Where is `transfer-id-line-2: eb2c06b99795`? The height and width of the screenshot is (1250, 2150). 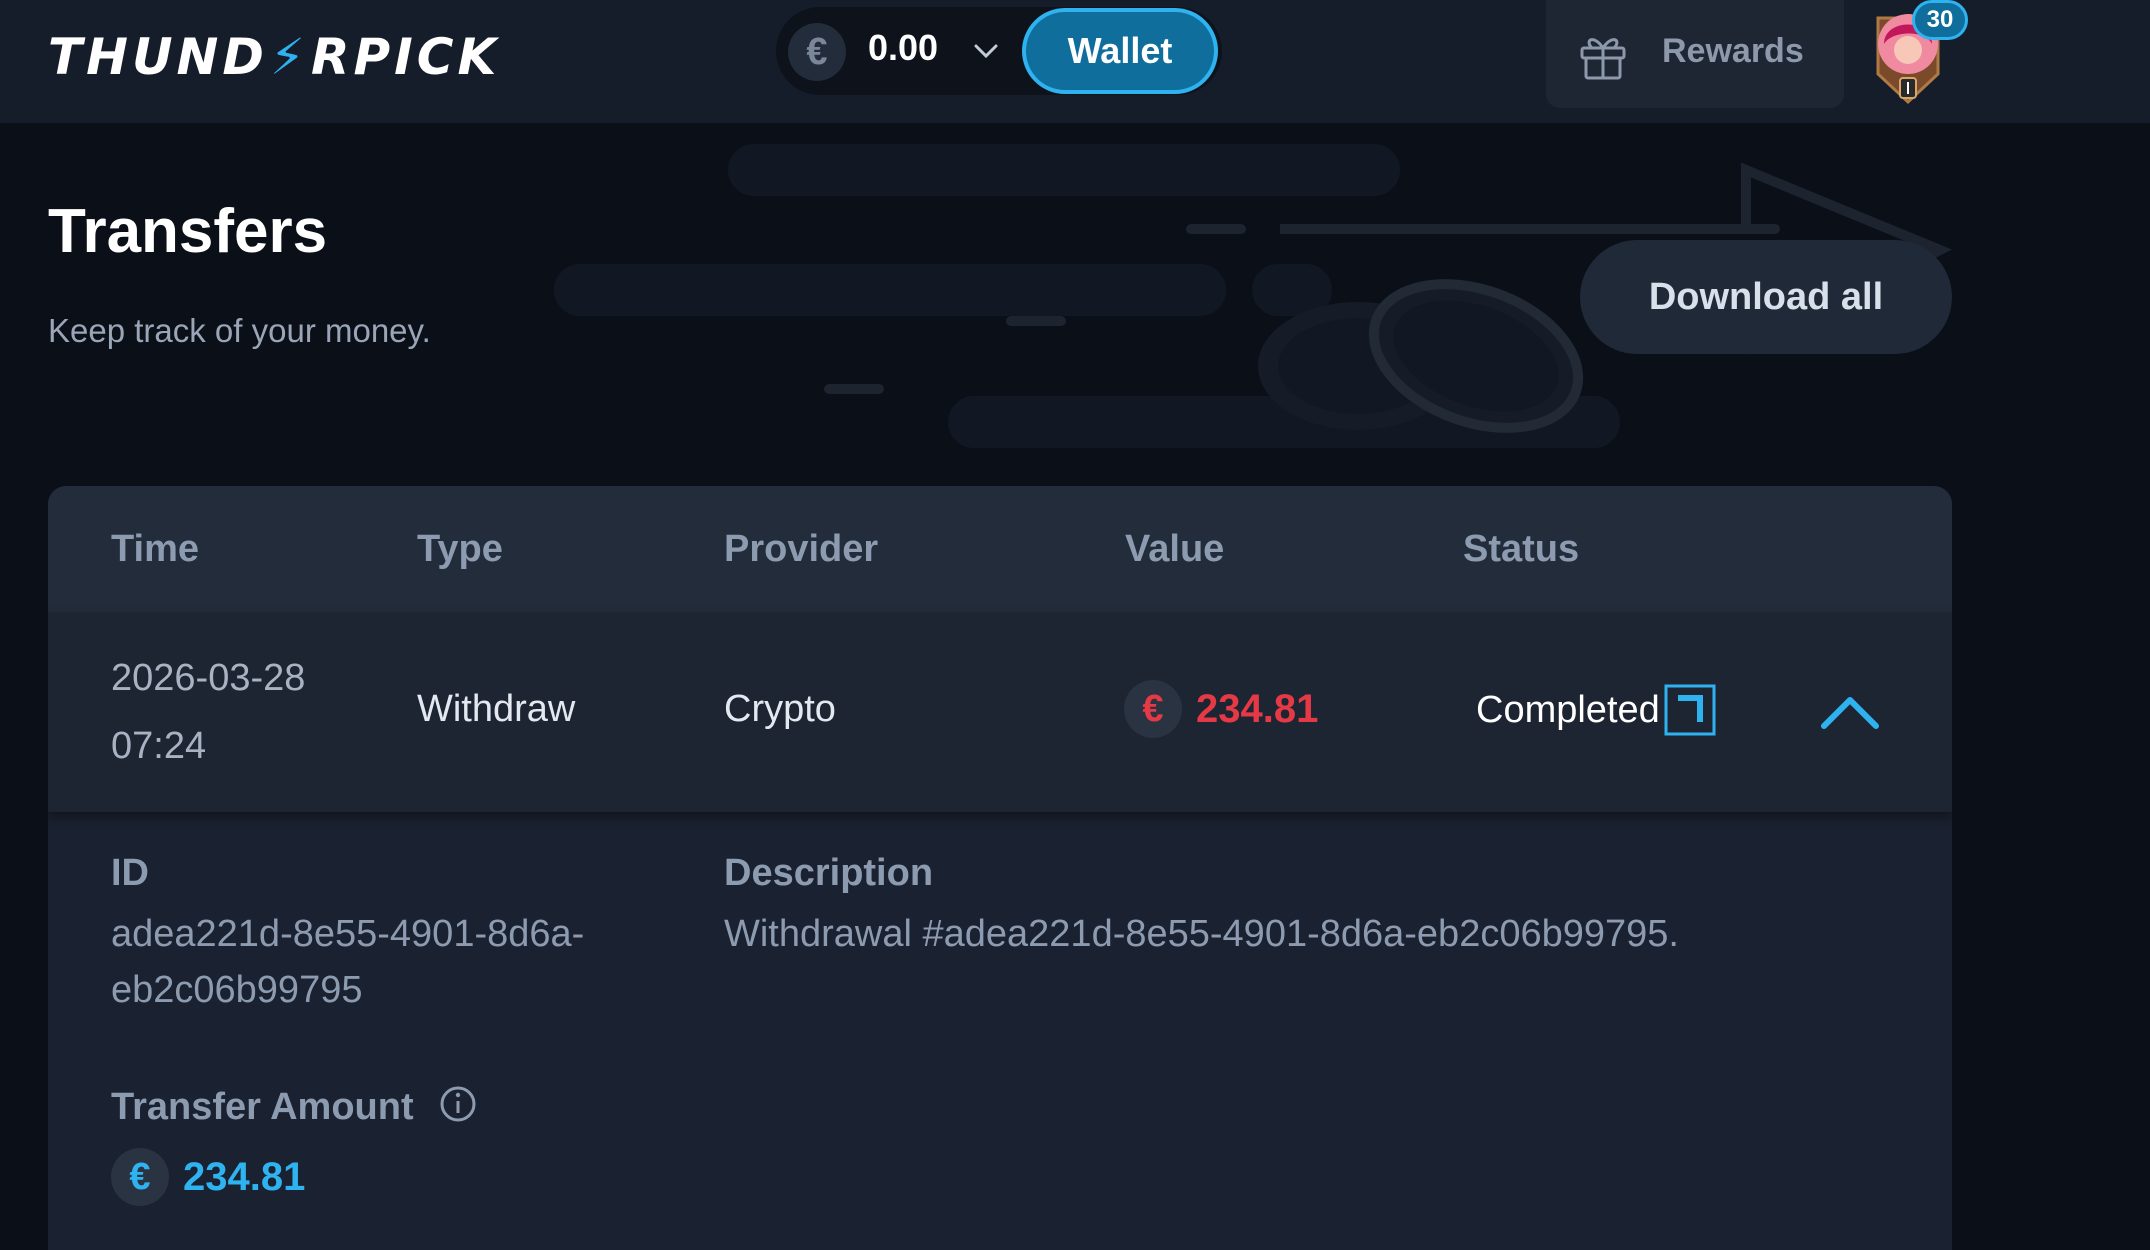
transfer-id-line-2: eb2c06b99795 is located at coordinates (237, 990).